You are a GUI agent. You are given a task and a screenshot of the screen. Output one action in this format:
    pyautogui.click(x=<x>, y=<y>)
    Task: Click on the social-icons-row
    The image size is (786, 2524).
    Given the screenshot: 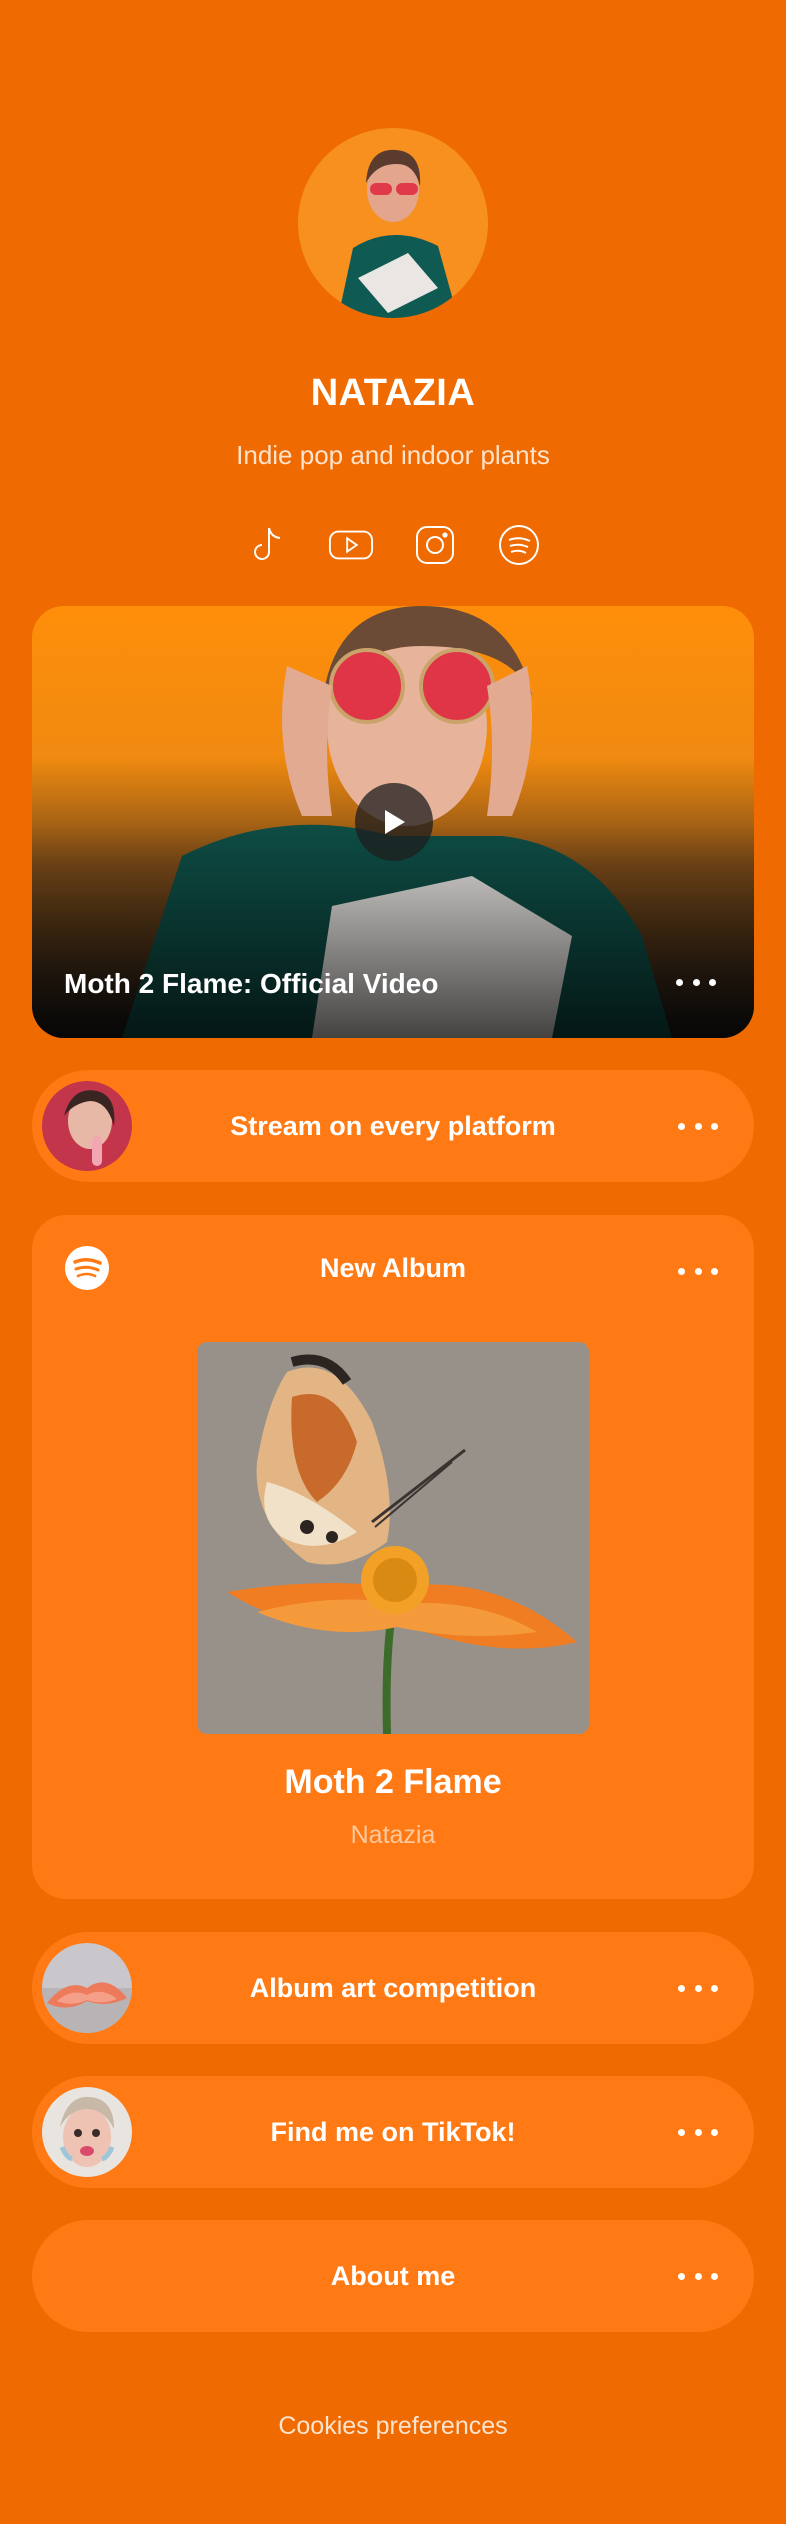 What is the action you would take?
    pyautogui.click(x=393, y=545)
    